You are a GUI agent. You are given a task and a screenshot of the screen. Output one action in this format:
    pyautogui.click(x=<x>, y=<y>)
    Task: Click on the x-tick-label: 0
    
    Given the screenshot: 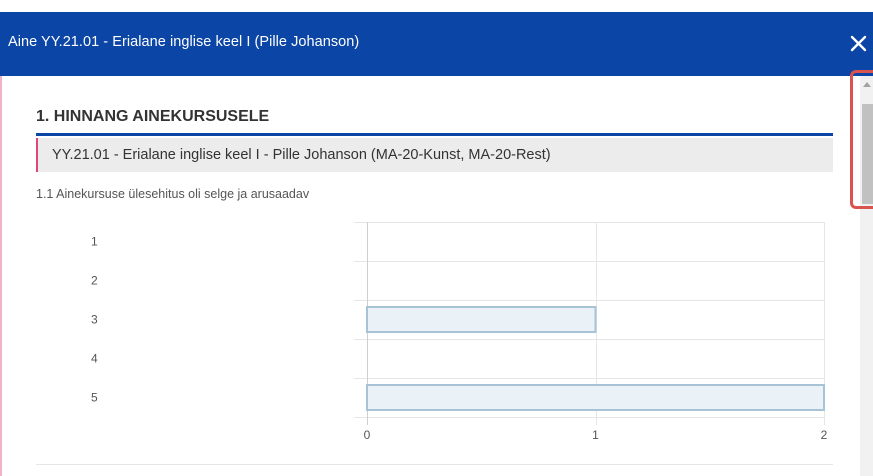 What is the action you would take?
    pyautogui.click(x=367, y=435)
    